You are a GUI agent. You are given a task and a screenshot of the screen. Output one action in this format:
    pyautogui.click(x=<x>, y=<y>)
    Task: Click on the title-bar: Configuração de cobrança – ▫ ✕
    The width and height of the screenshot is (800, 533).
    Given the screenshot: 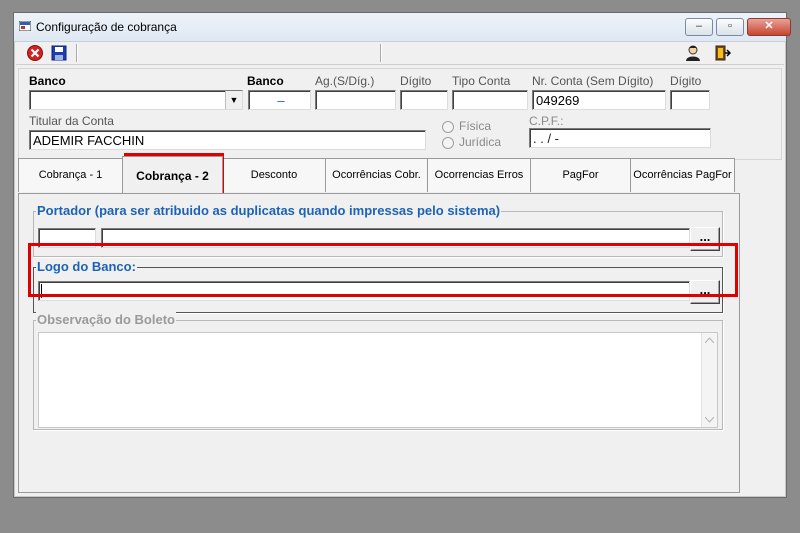 What is the action you would take?
    pyautogui.click(x=402, y=27)
    